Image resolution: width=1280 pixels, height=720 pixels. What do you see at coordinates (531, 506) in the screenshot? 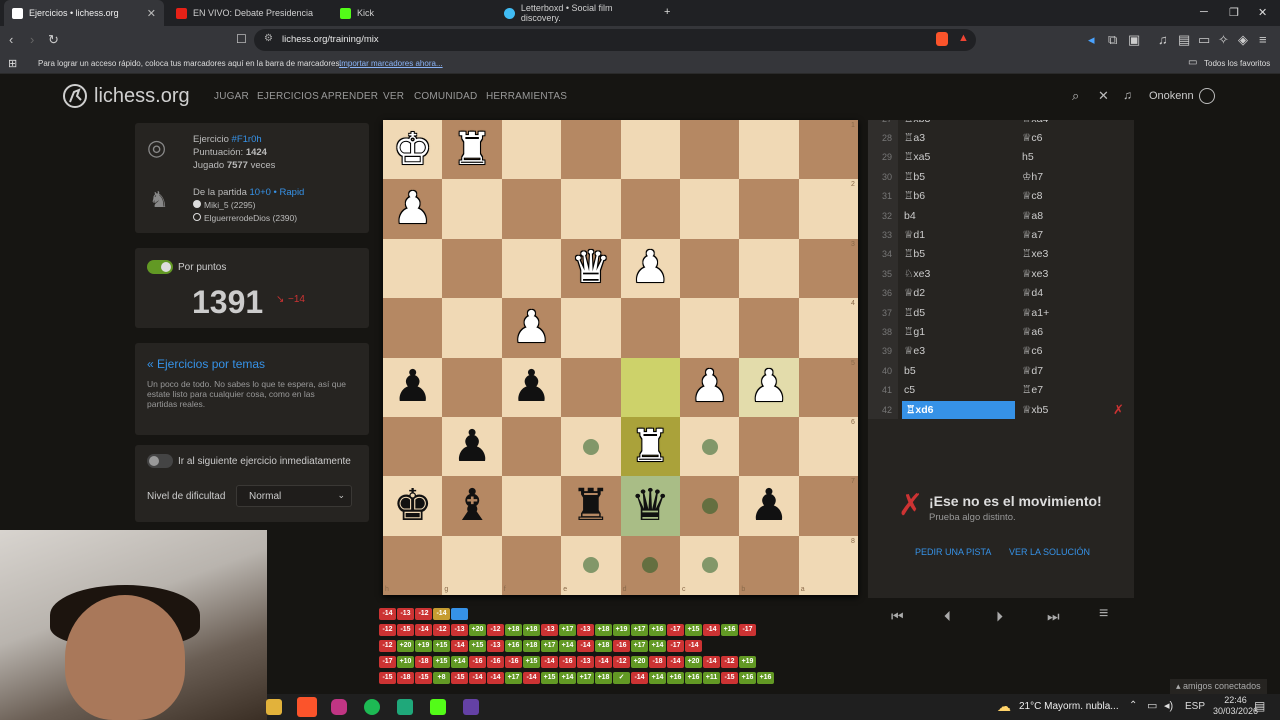
I see `square-f7` at bounding box center [531, 506].